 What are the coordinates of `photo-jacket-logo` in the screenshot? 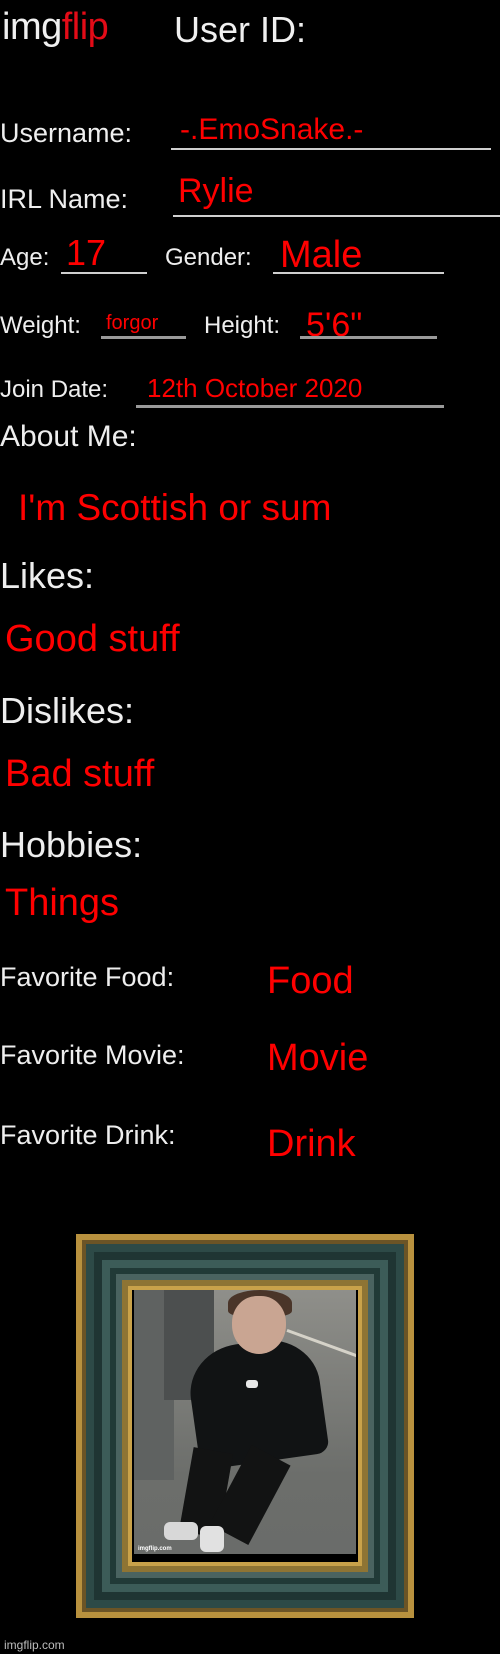 It's located at (252, 1384).